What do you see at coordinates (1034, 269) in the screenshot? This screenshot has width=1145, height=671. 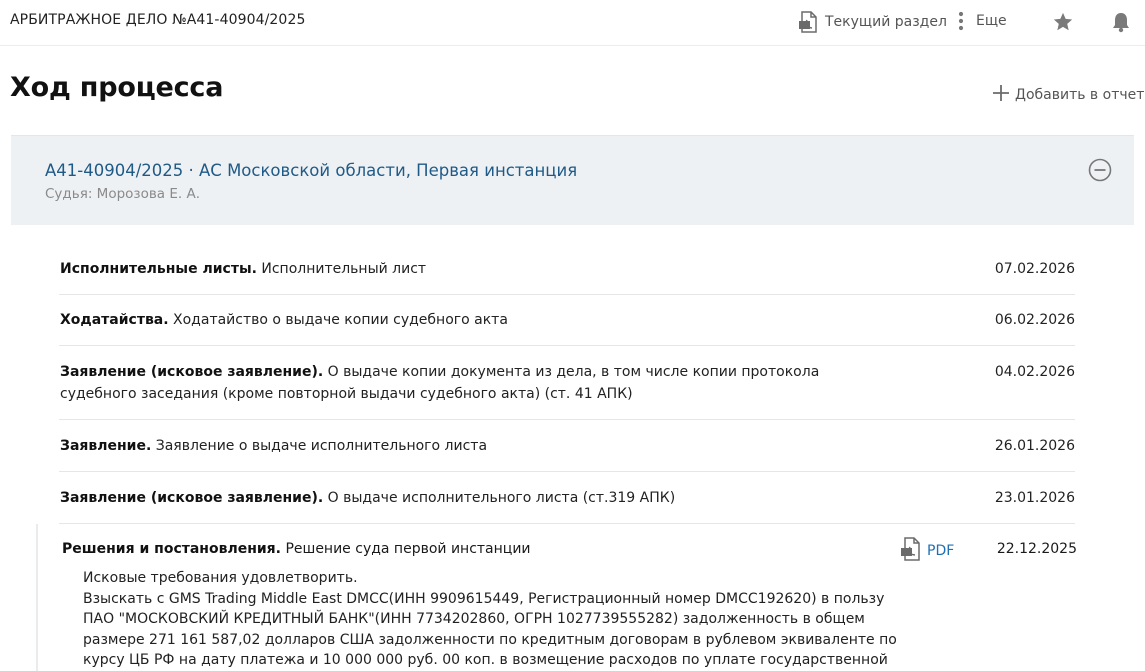 I see `event-date: 07.02.2026` at bounding box center [1034, 269].